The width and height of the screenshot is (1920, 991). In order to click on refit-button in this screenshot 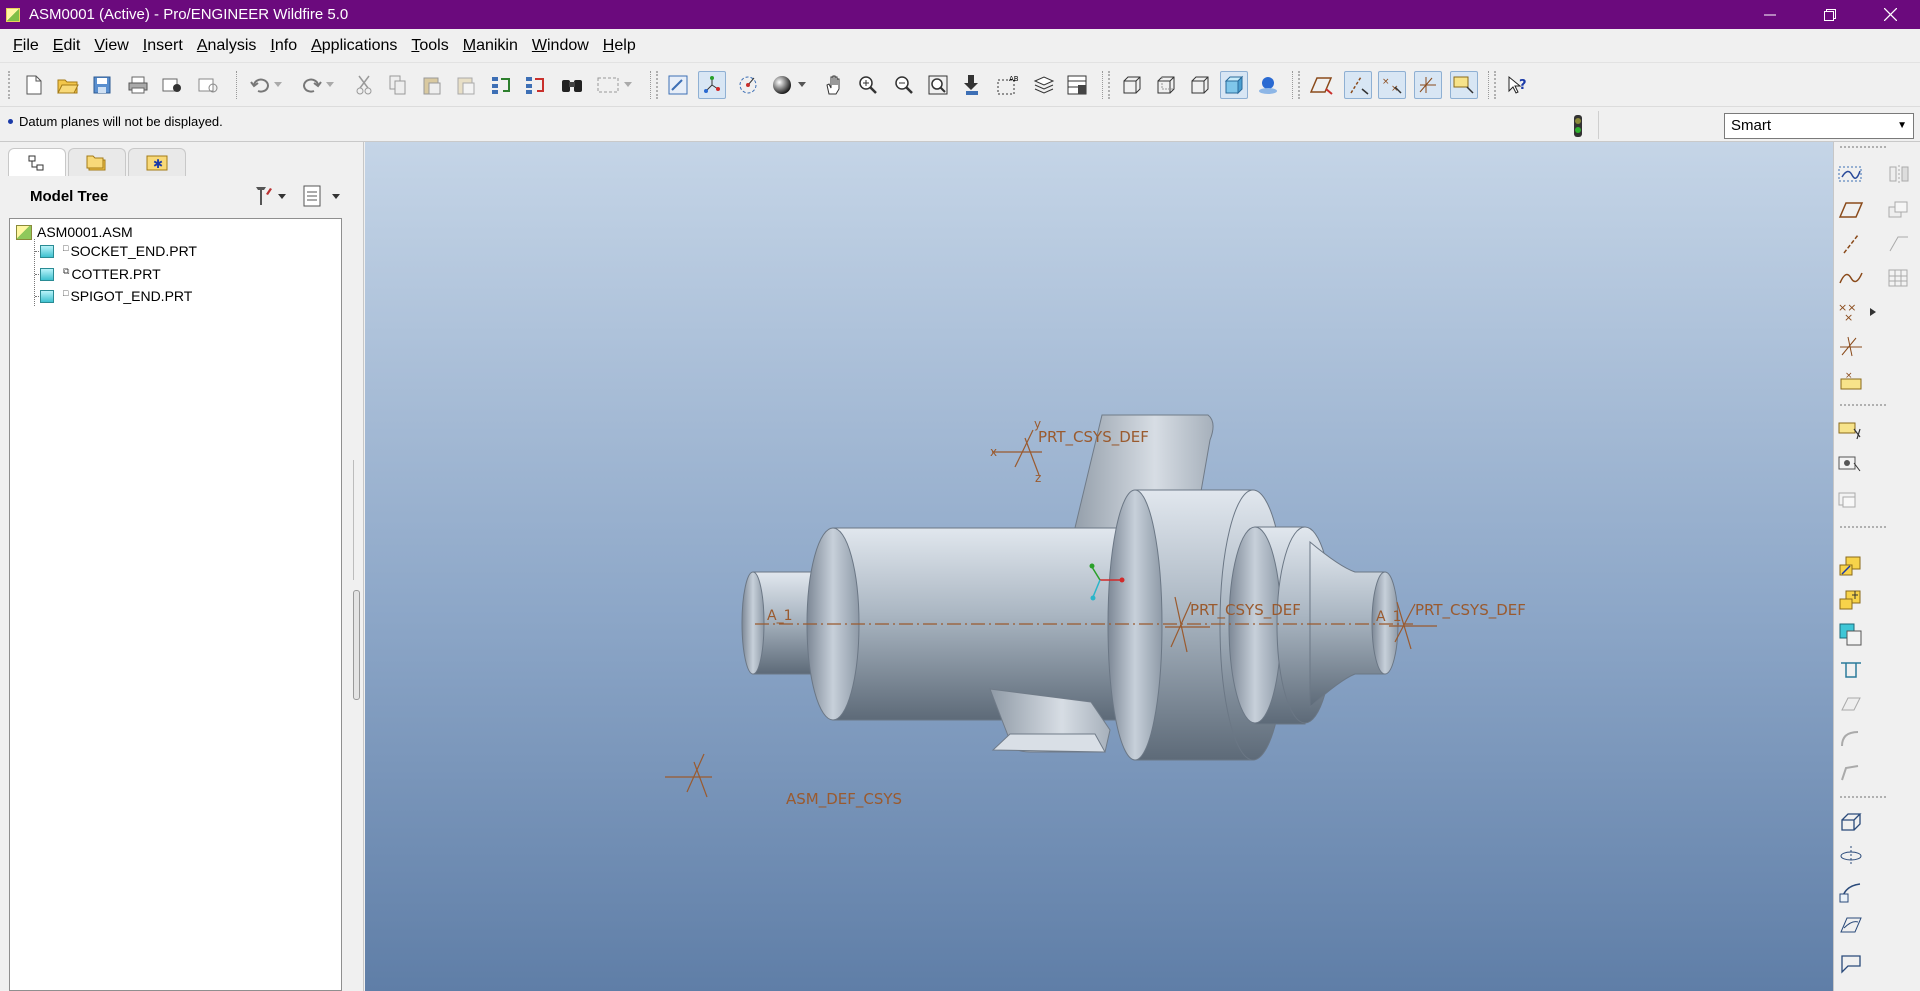, I will do `click(938, 85)`.